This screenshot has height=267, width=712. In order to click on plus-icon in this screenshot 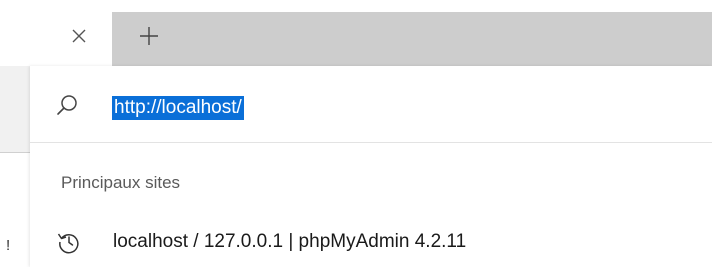, I will do `click(149, 36)`.